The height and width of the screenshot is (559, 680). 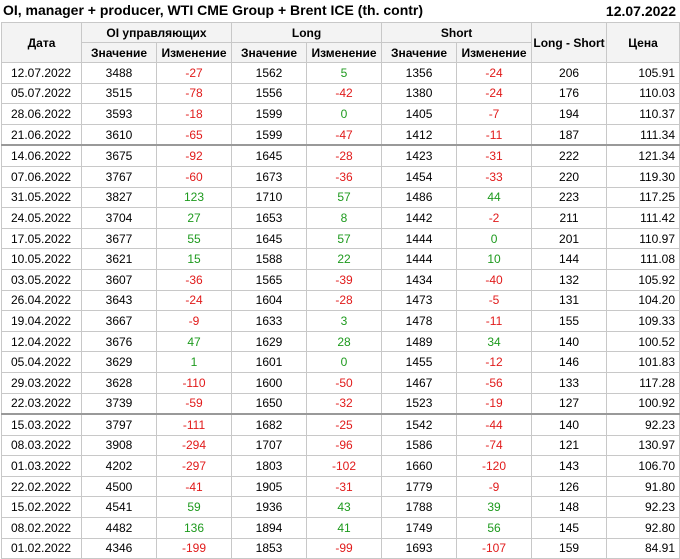 What do you see at coordinates (569, 403) in the screenshot?
I see `long-short-cell: 127` at bounding box center [569, 403].